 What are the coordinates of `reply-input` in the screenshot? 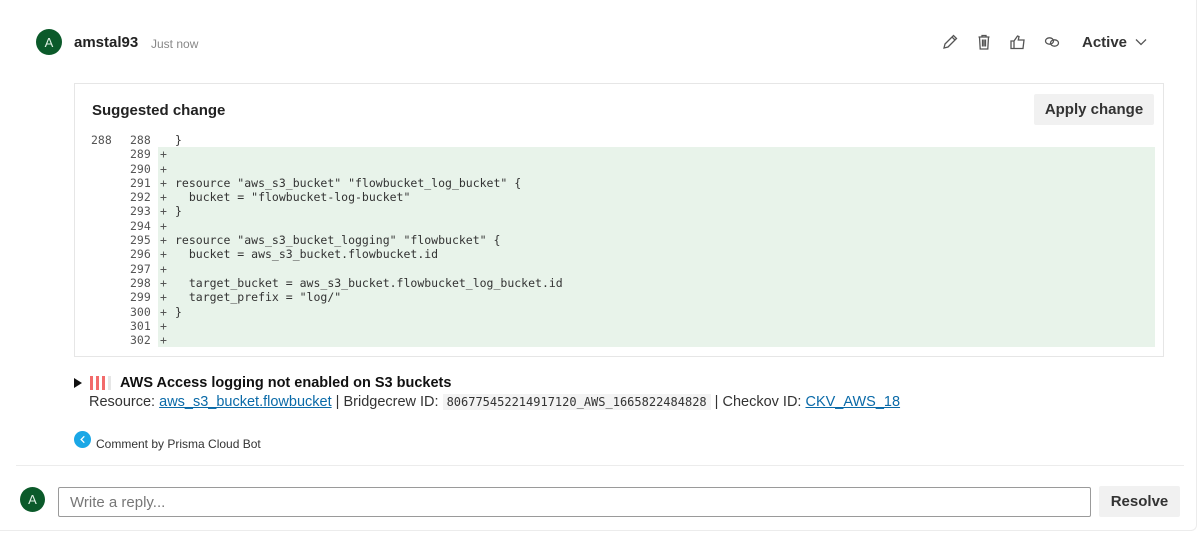 It's located at (574, 502).